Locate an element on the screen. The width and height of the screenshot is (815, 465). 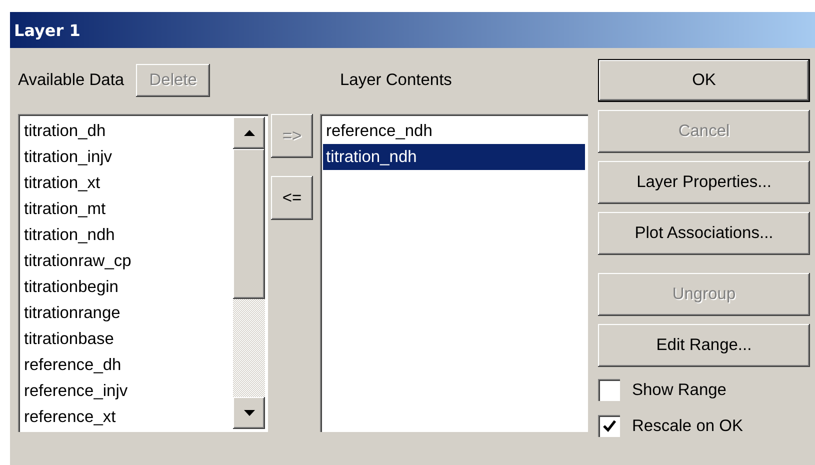
list-item: titrationrange is located at coordinates (127, 313).